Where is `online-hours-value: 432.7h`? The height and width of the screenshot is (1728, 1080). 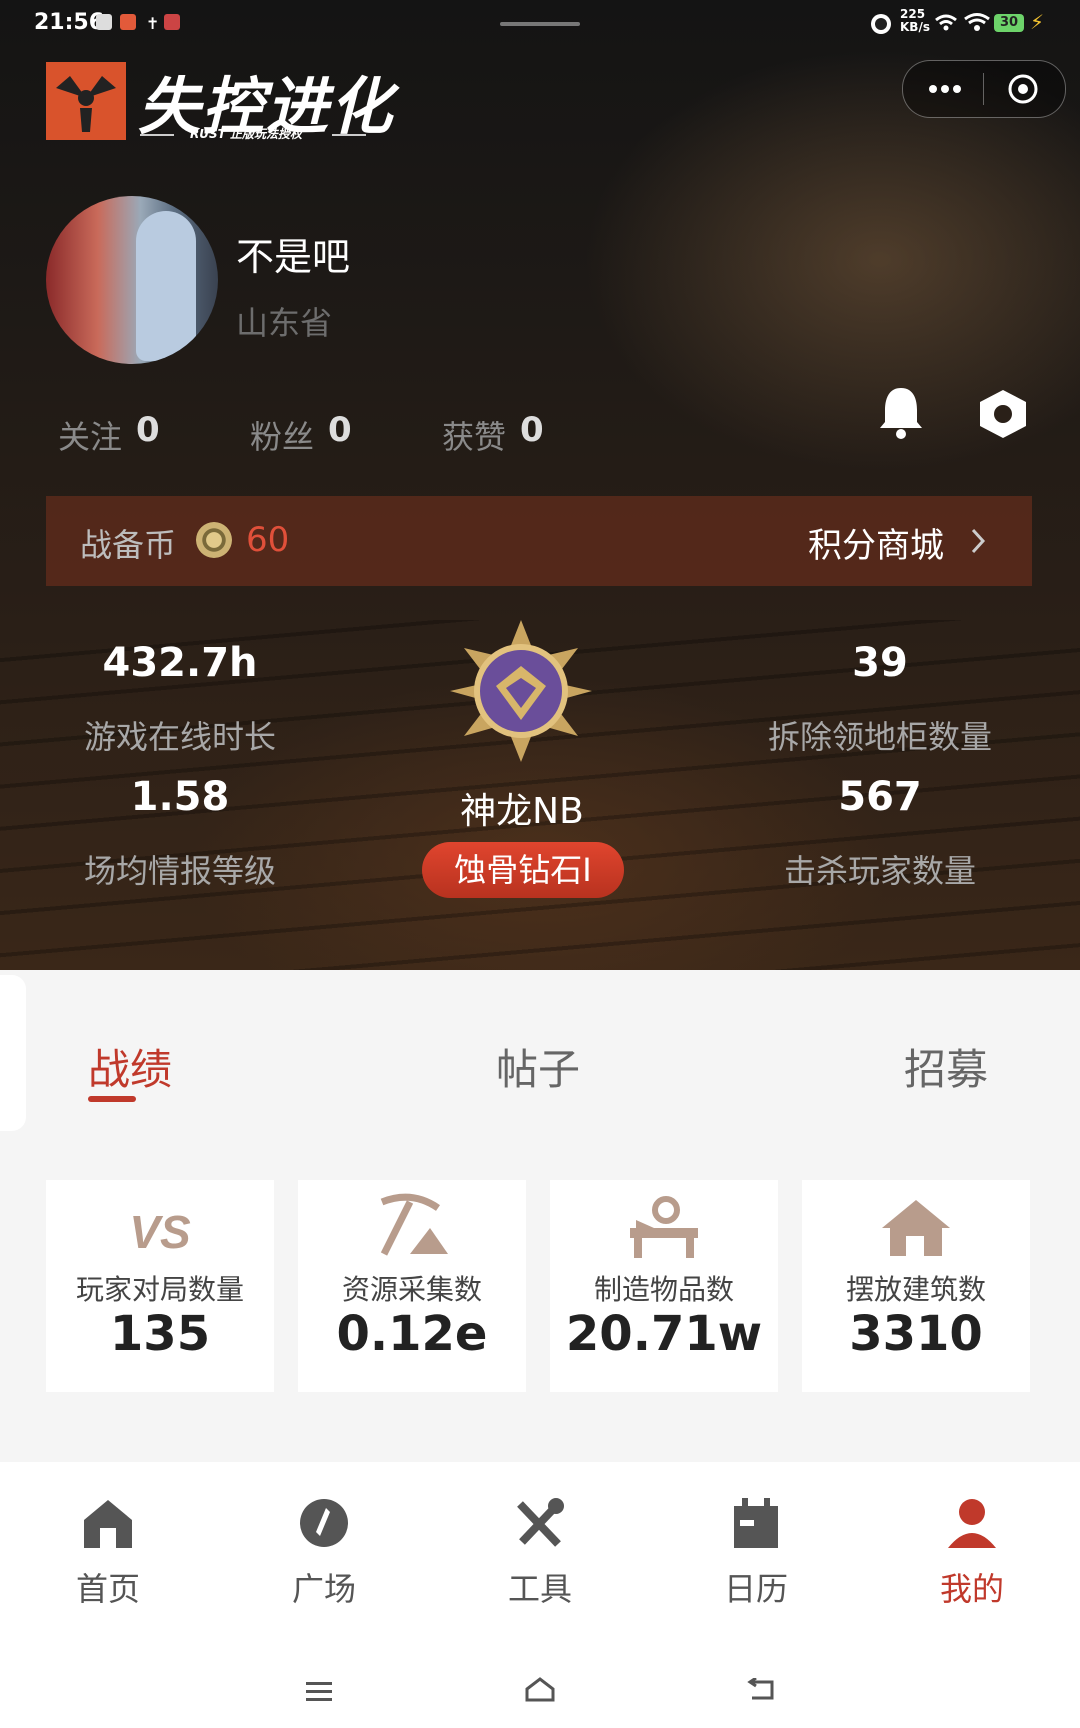 online-hours-value: 432.7h is located at coordinates (180, 663).